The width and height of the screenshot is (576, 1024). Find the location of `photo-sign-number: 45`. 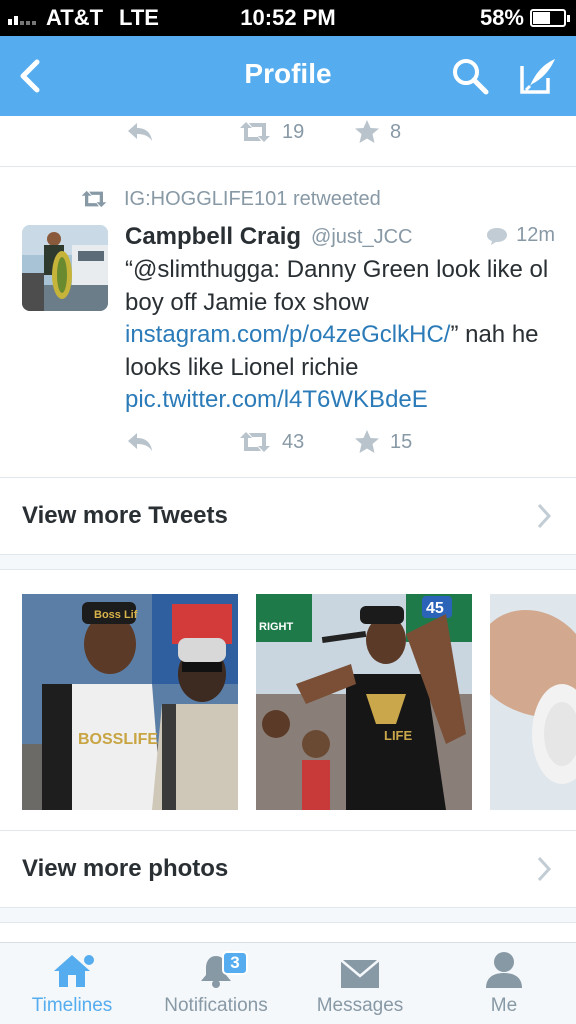

photo-sign-number: 45 is located at coordinates (435, 608).